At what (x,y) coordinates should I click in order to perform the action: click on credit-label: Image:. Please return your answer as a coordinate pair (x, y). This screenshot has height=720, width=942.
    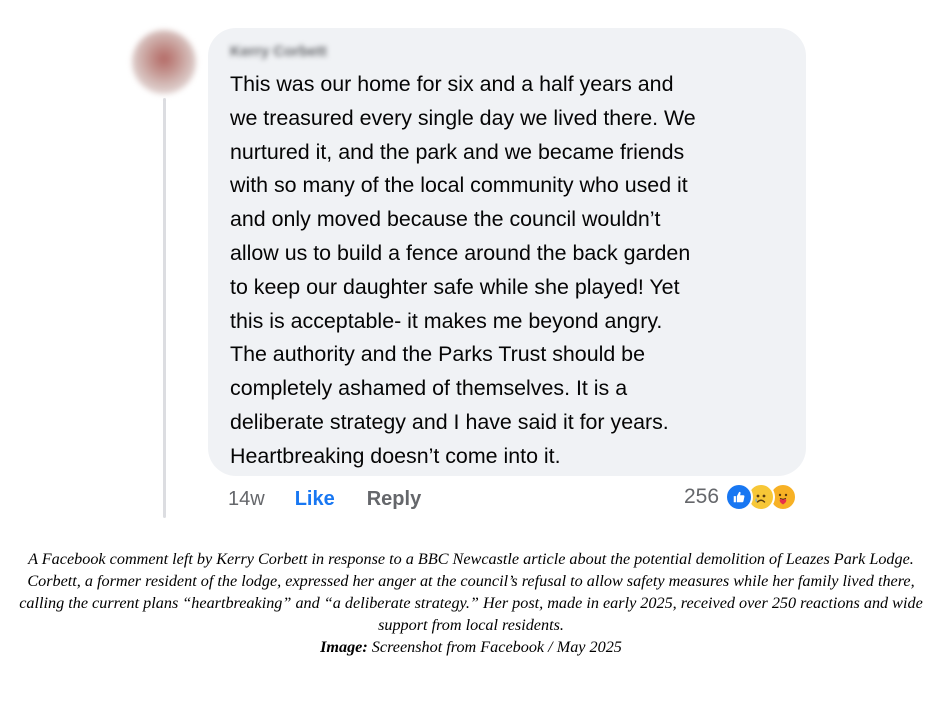
    Looking at the image, I should click on (344, 647).